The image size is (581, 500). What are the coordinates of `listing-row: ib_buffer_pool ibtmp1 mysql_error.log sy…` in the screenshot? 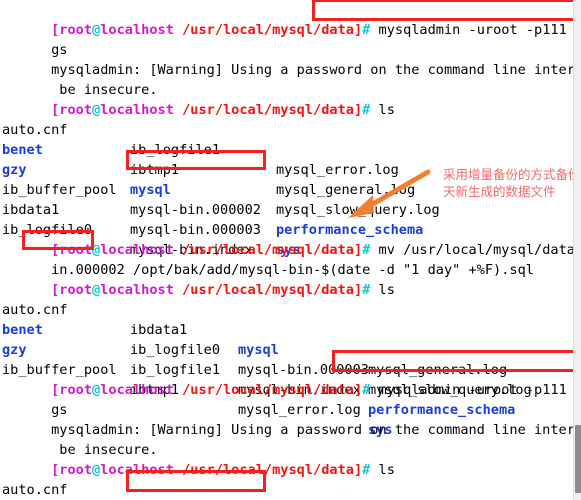 It's located at (197, 389).